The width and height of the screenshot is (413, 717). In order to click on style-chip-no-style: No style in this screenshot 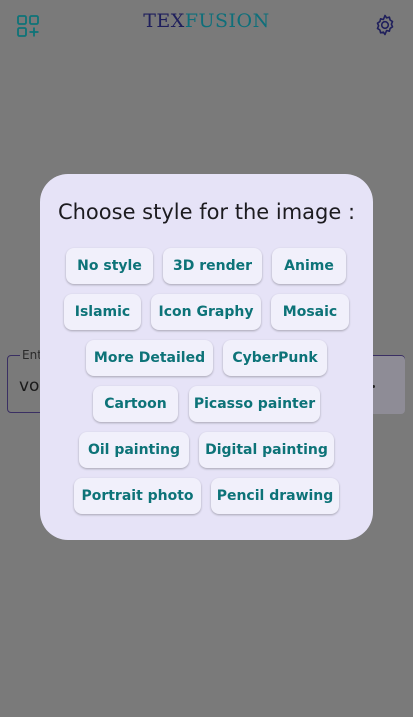, I will do `click(109, 266)`.